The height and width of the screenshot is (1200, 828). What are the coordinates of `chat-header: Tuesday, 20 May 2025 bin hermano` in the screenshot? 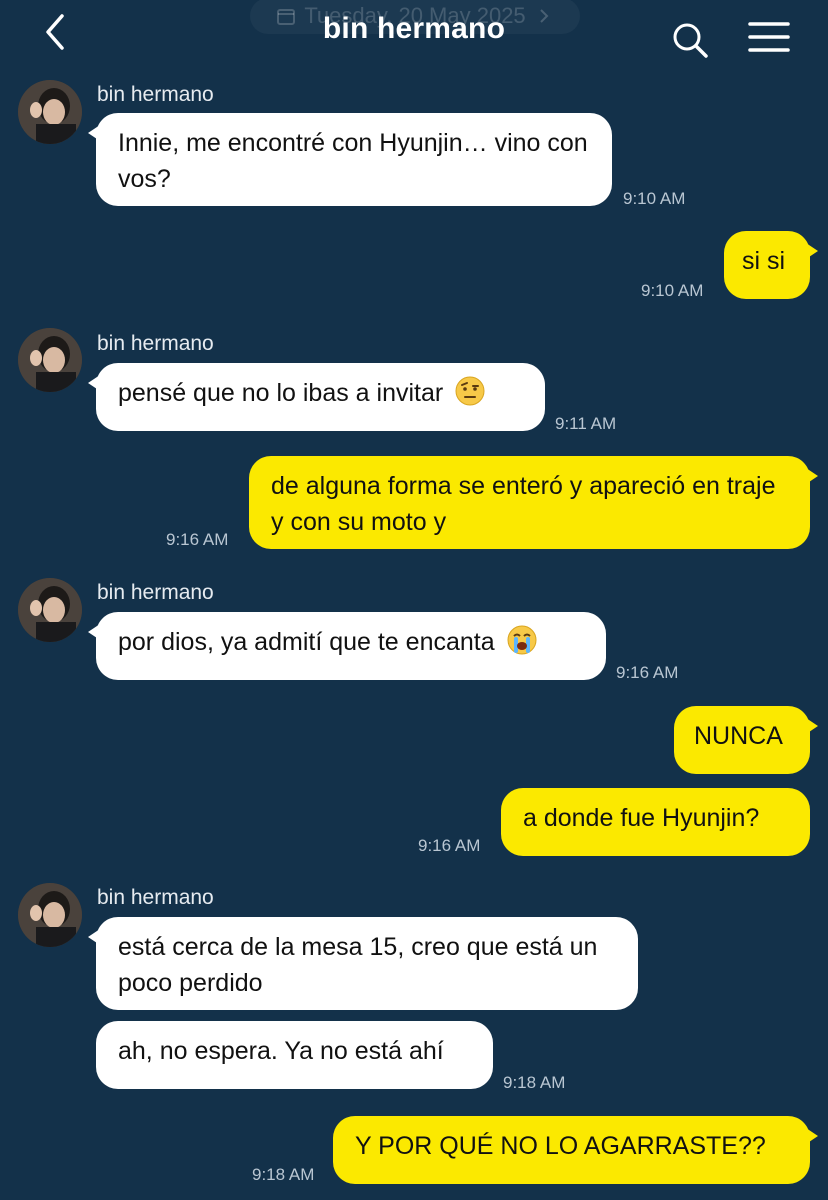 It's located at (414, 36).